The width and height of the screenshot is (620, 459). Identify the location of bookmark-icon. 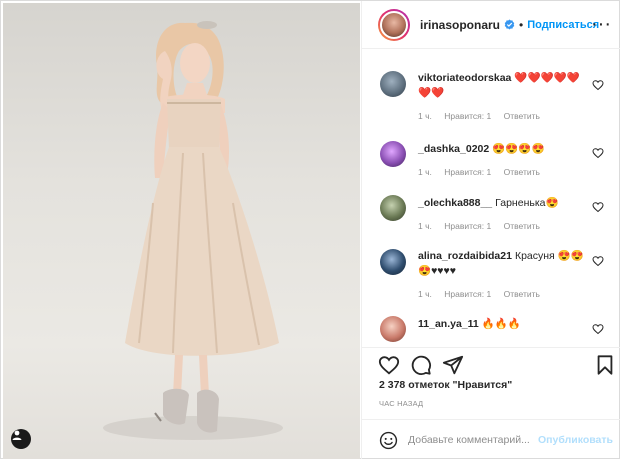
(605, 365).